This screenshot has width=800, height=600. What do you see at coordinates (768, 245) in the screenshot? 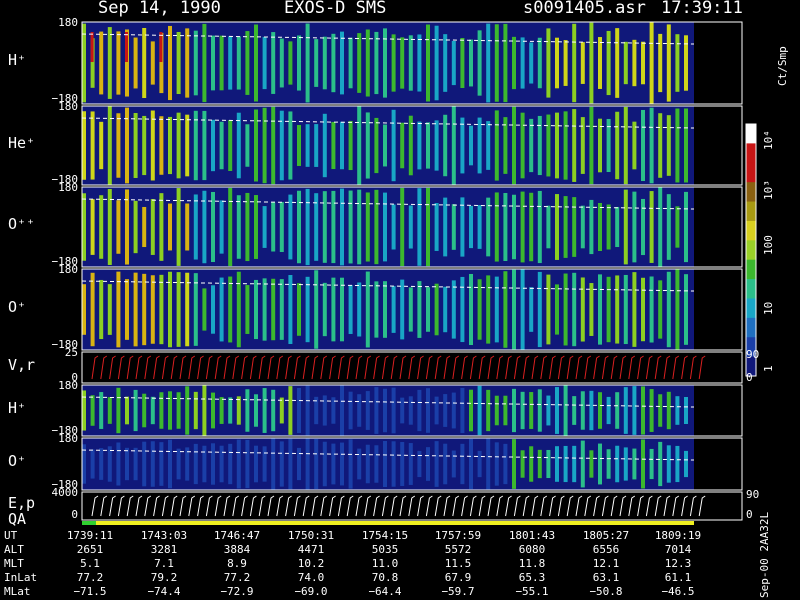
I see `colorbar-tick: 100` at bounding box center [768, 245].